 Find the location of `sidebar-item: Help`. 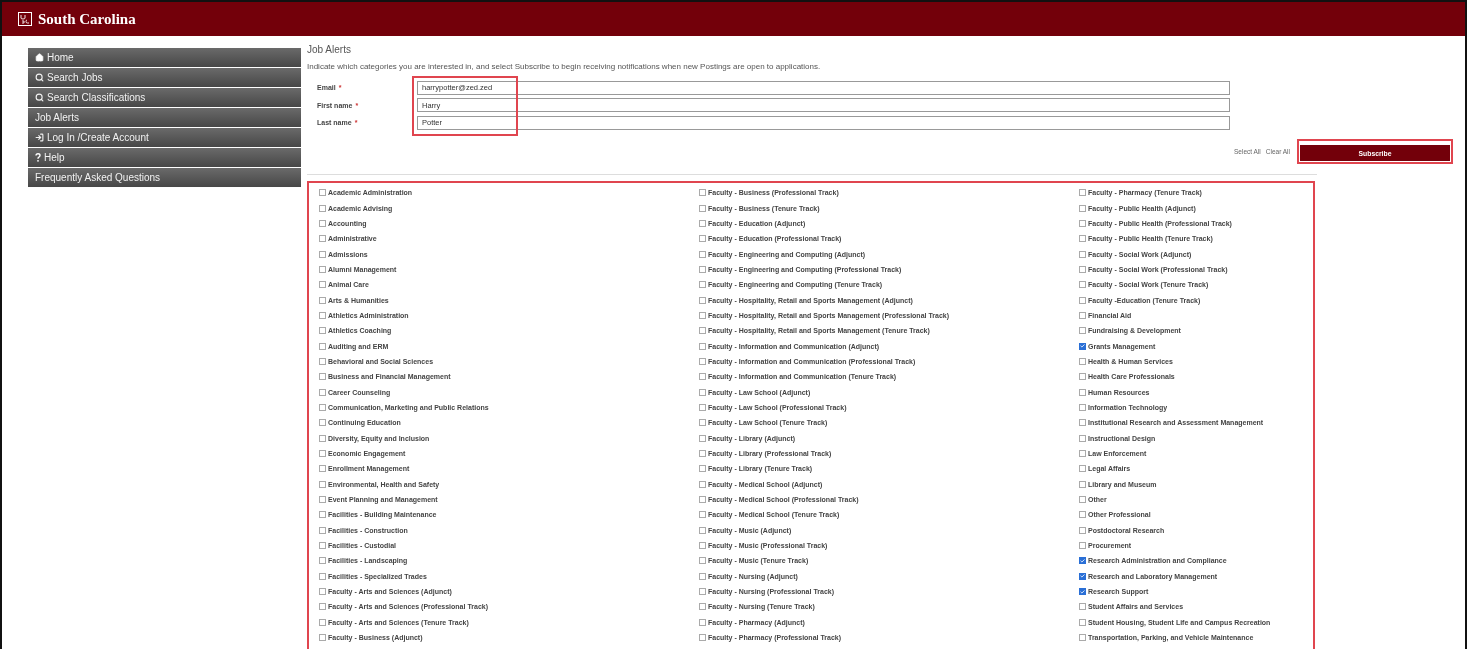

sidebar-item: Help is located at coordinates (164, 157).